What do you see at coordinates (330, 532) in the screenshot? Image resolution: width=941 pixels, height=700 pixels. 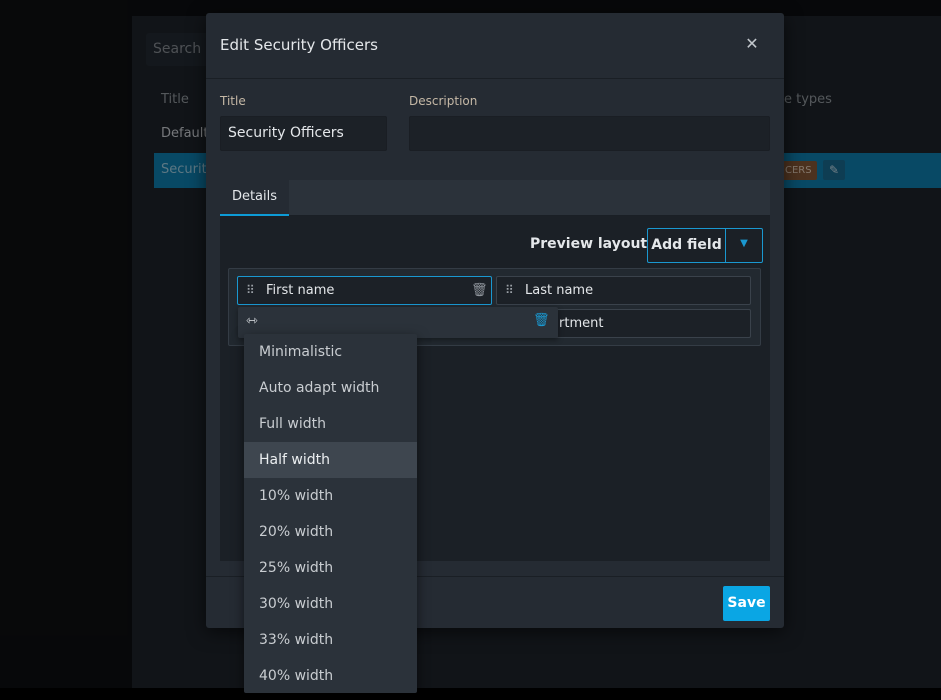 I see `menu-item-20-width: 20% width` at bounding box center [330, 532].